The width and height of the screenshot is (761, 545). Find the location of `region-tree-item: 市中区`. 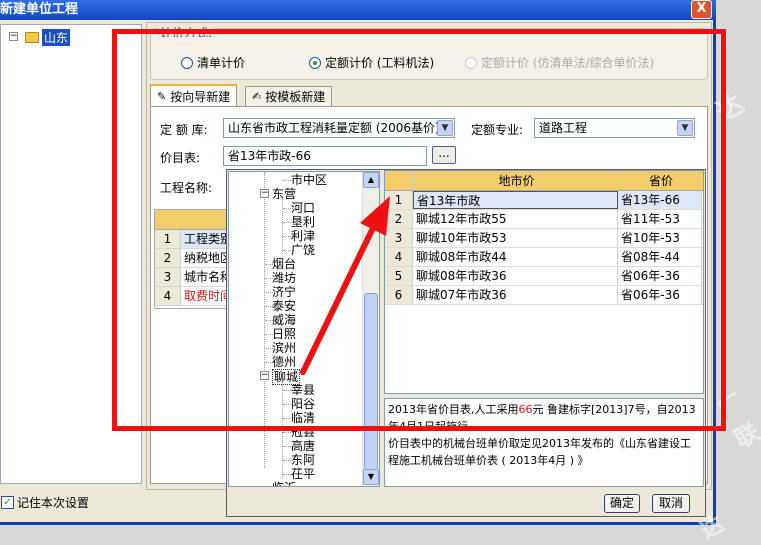

region-tree-item: 市中区 is located at coordinates (309, 180).